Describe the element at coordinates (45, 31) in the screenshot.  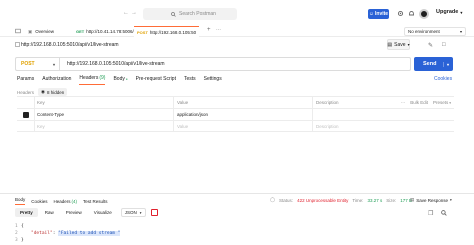
I see `tab-overview-label: Overview` at that location.